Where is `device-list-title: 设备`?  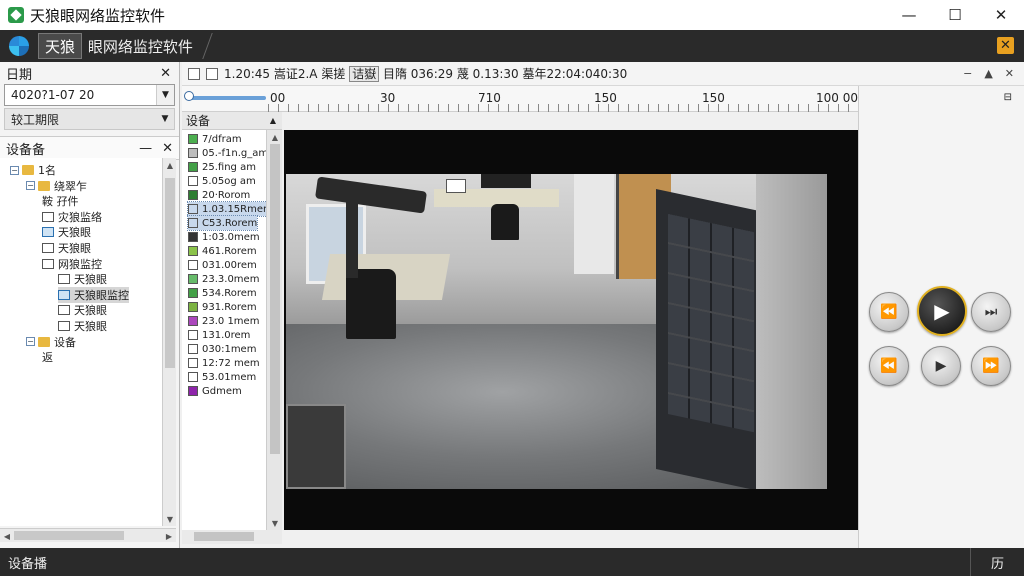 device-list-title: 设备 is located at coordinates (198, 121).